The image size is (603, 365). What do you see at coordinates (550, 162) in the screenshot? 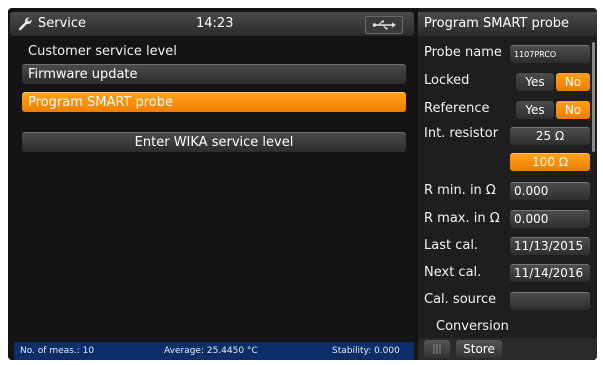
I see `resistor-100-option: 100 Ω` at bounding box center [550, 162].